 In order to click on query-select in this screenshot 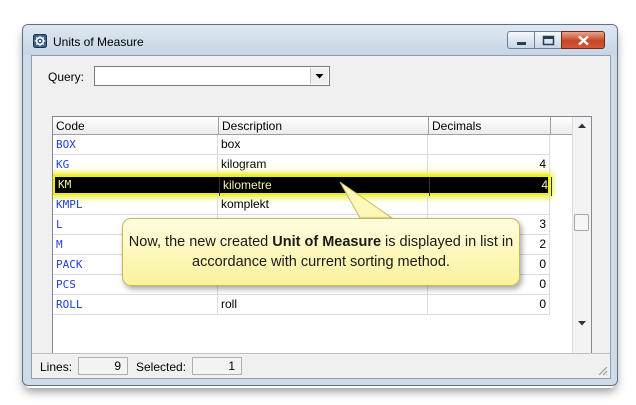, I will do `click(212, 76)`.